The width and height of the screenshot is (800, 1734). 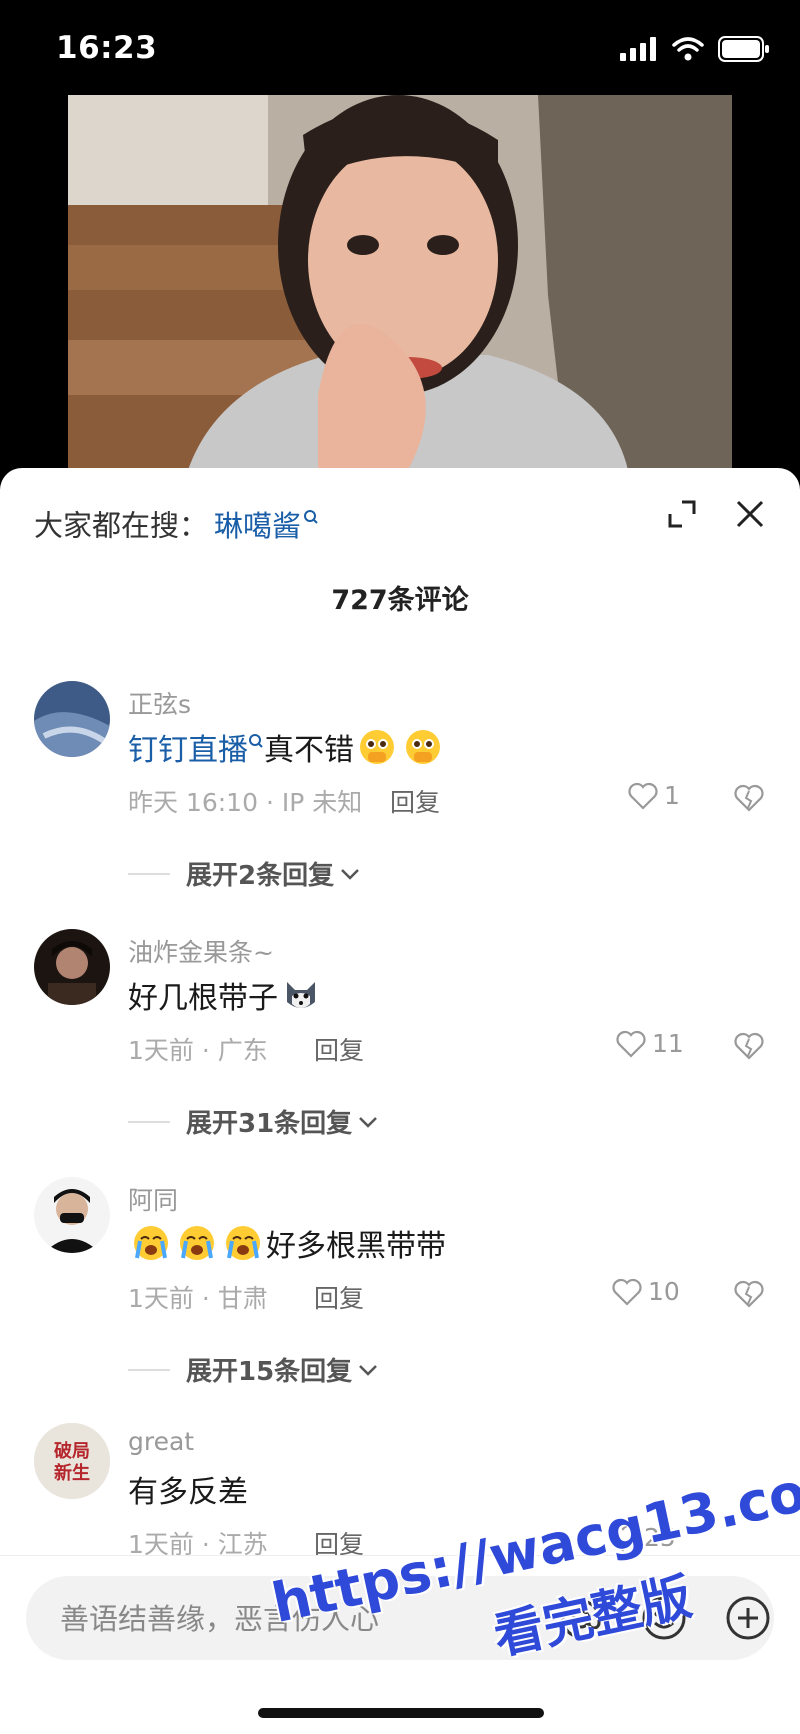 I want to click on hot-search-bar: 大家都在搜： 琳噶酱, so click(x=176, y=521).